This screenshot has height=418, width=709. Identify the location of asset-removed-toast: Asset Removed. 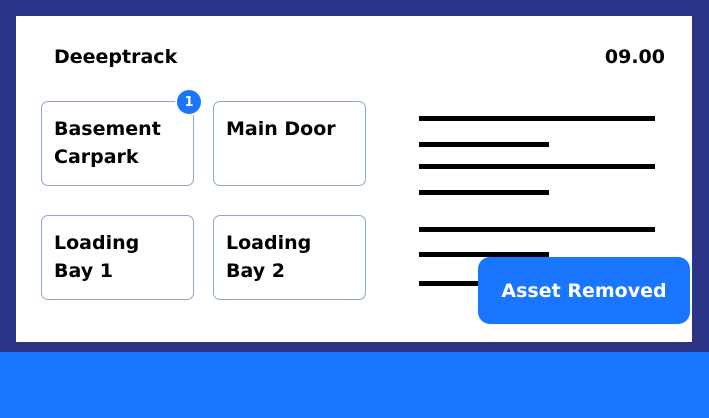
(584, 290).